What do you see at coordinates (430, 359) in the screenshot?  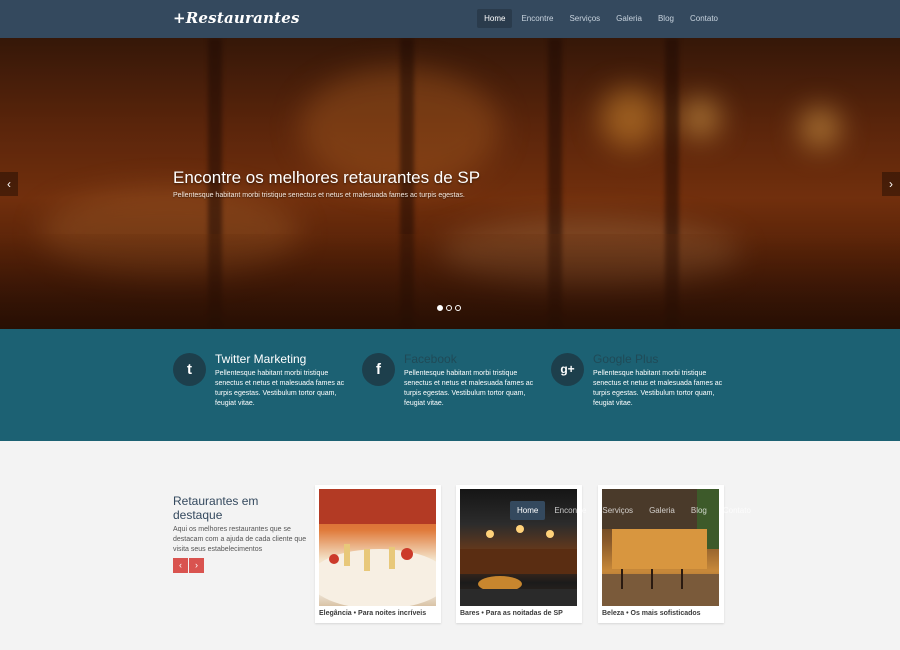 I see `feature-title: Facebook` at bounding box center [430, 359].